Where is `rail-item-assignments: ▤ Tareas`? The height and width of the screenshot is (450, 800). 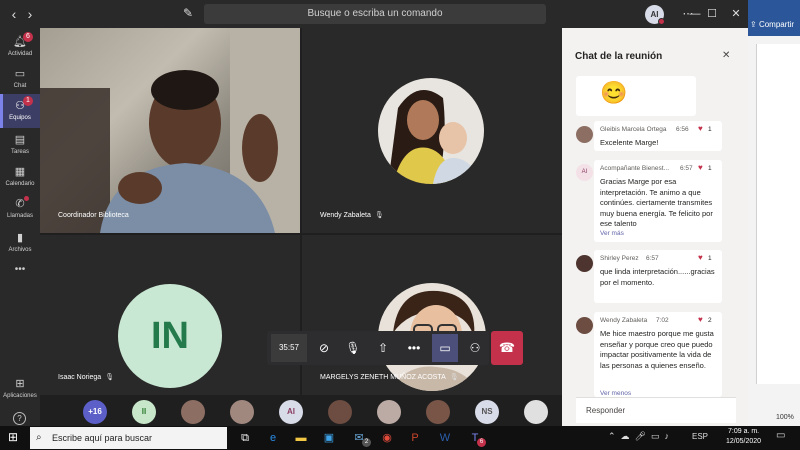
rail-item-assignments: ▤ Tareas is located at coordinates (20, 145).